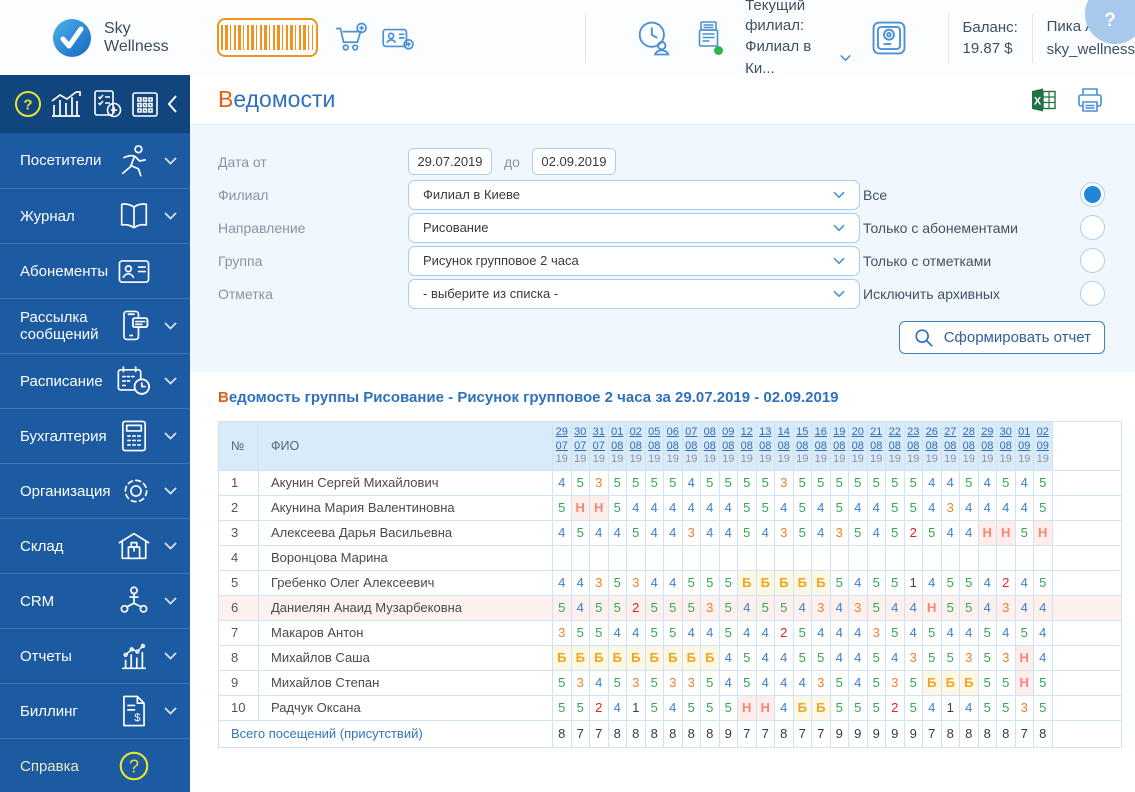 Image resolution: width=1135 pixels, height=792 pixels. Describe the element at coordinates (28, 104) in the screenshot. I see `help-circle-icon: ?` at that location.